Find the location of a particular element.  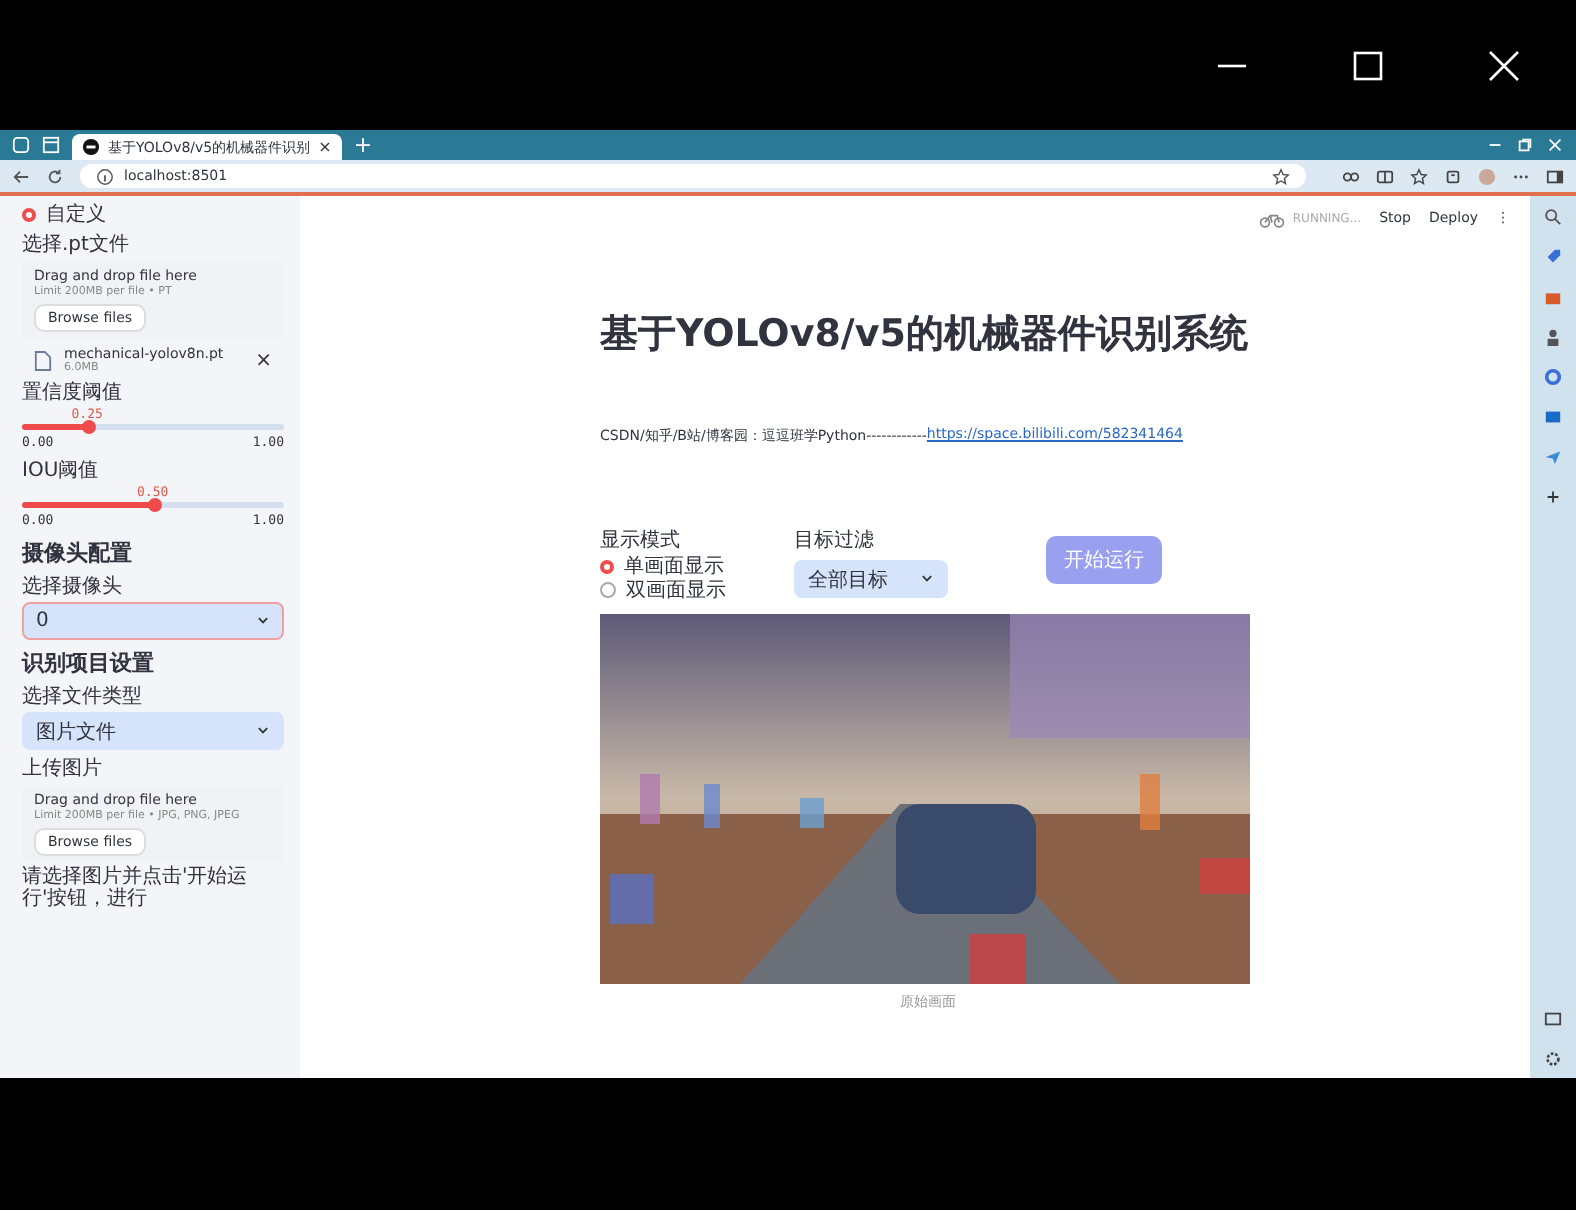

search-icon is located at coordinates (1553, 217).